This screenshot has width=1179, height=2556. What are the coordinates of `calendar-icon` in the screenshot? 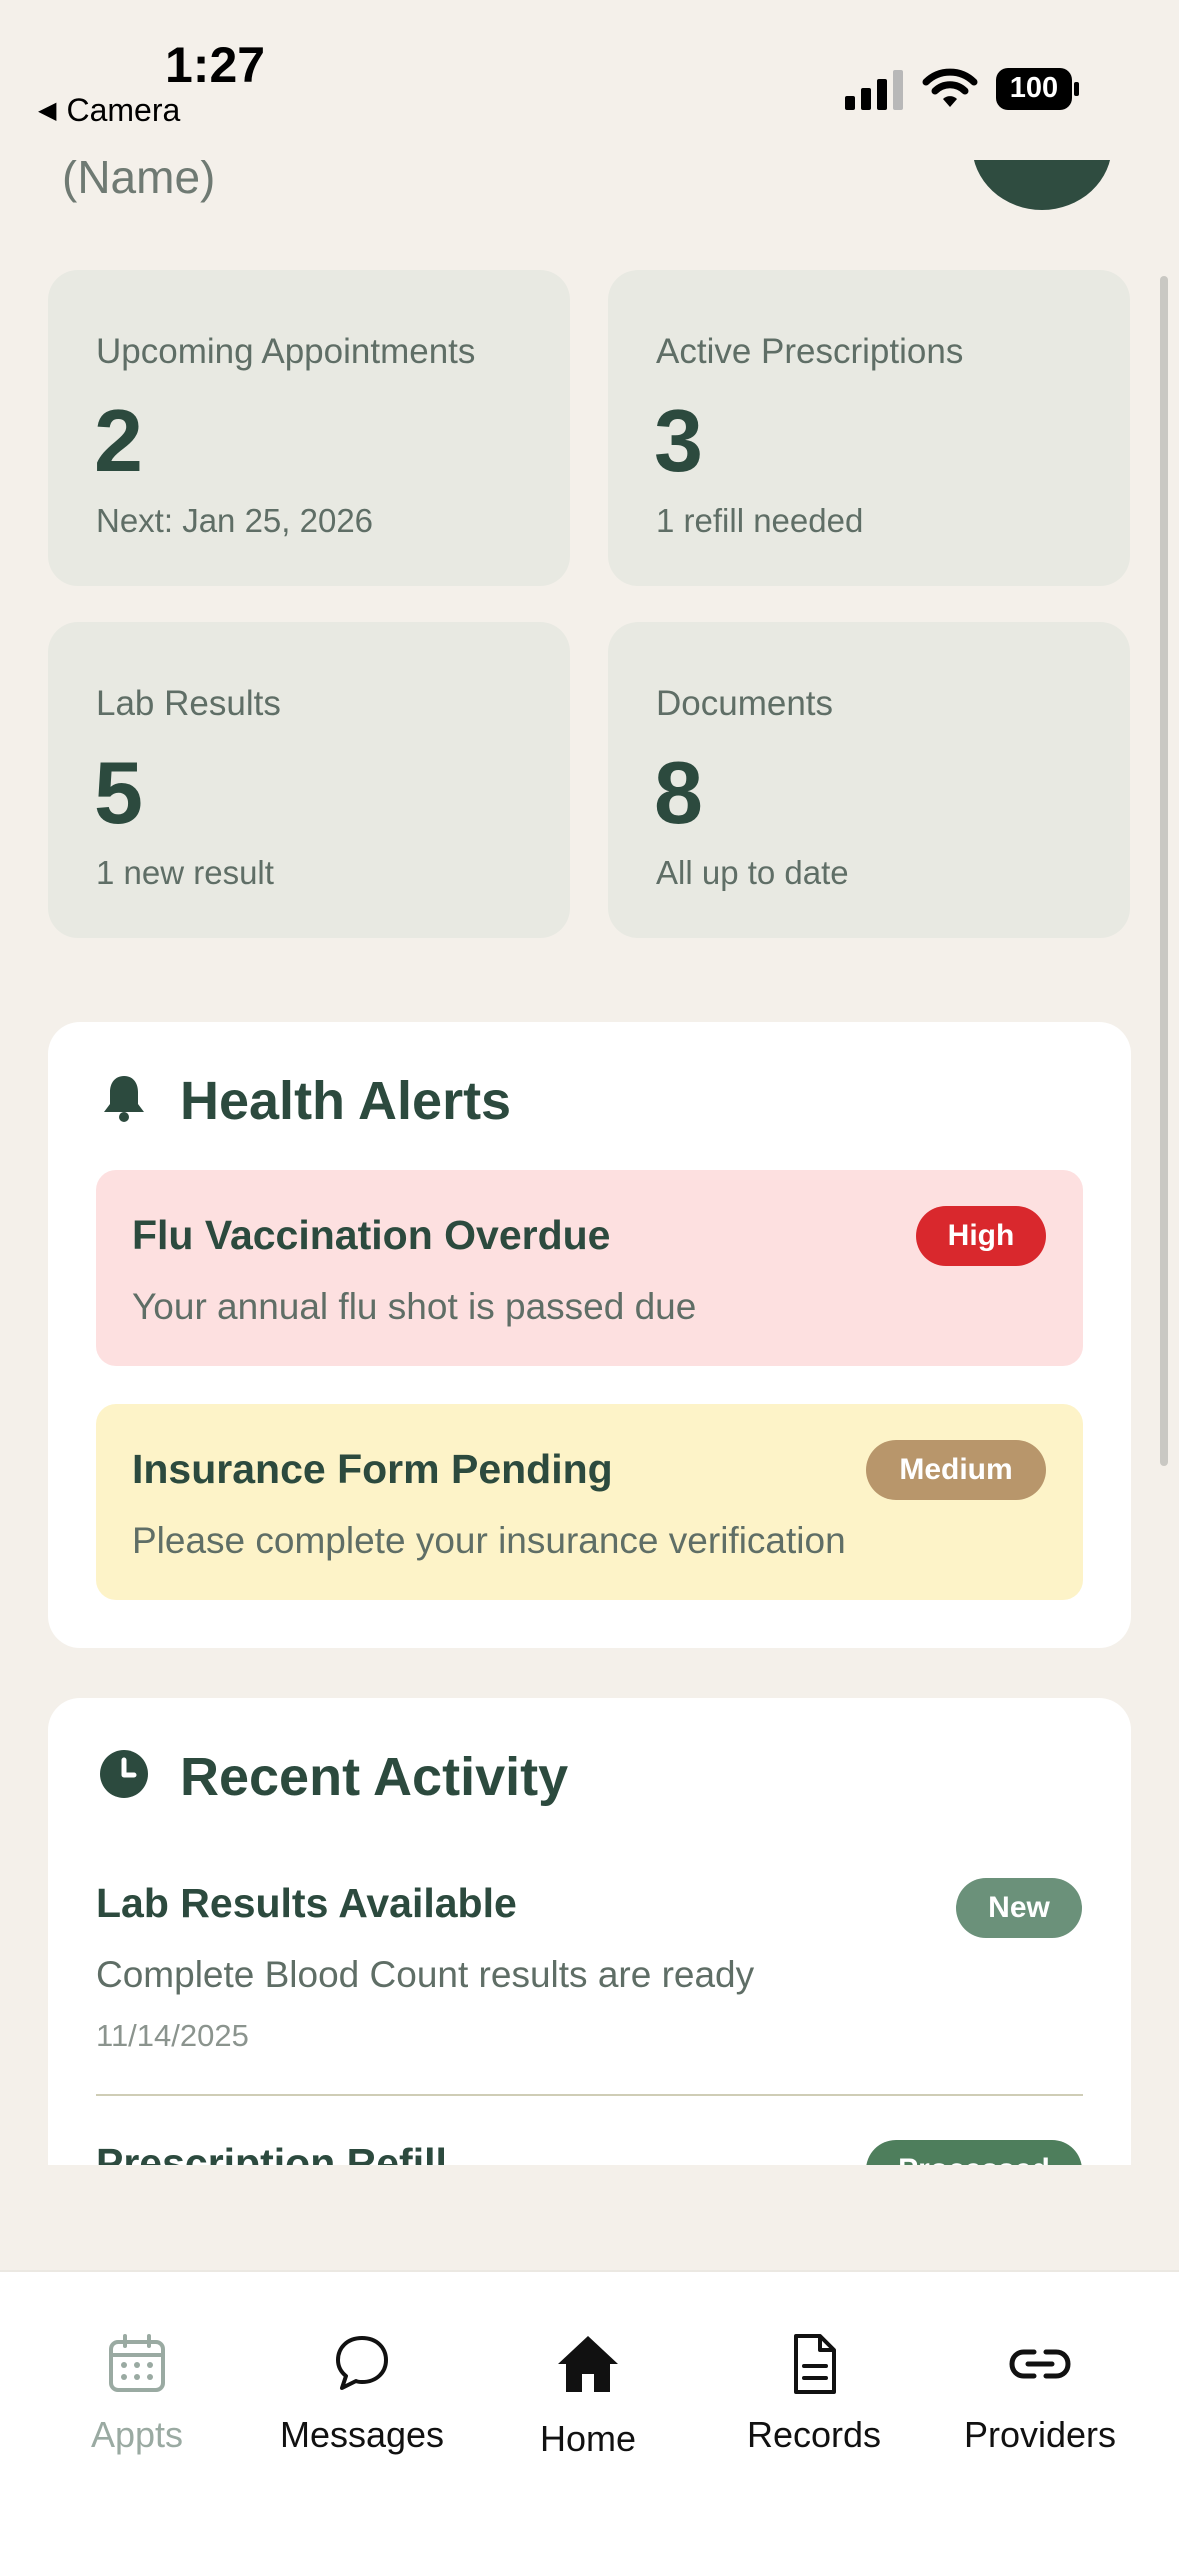 It's located at (137, 2363).